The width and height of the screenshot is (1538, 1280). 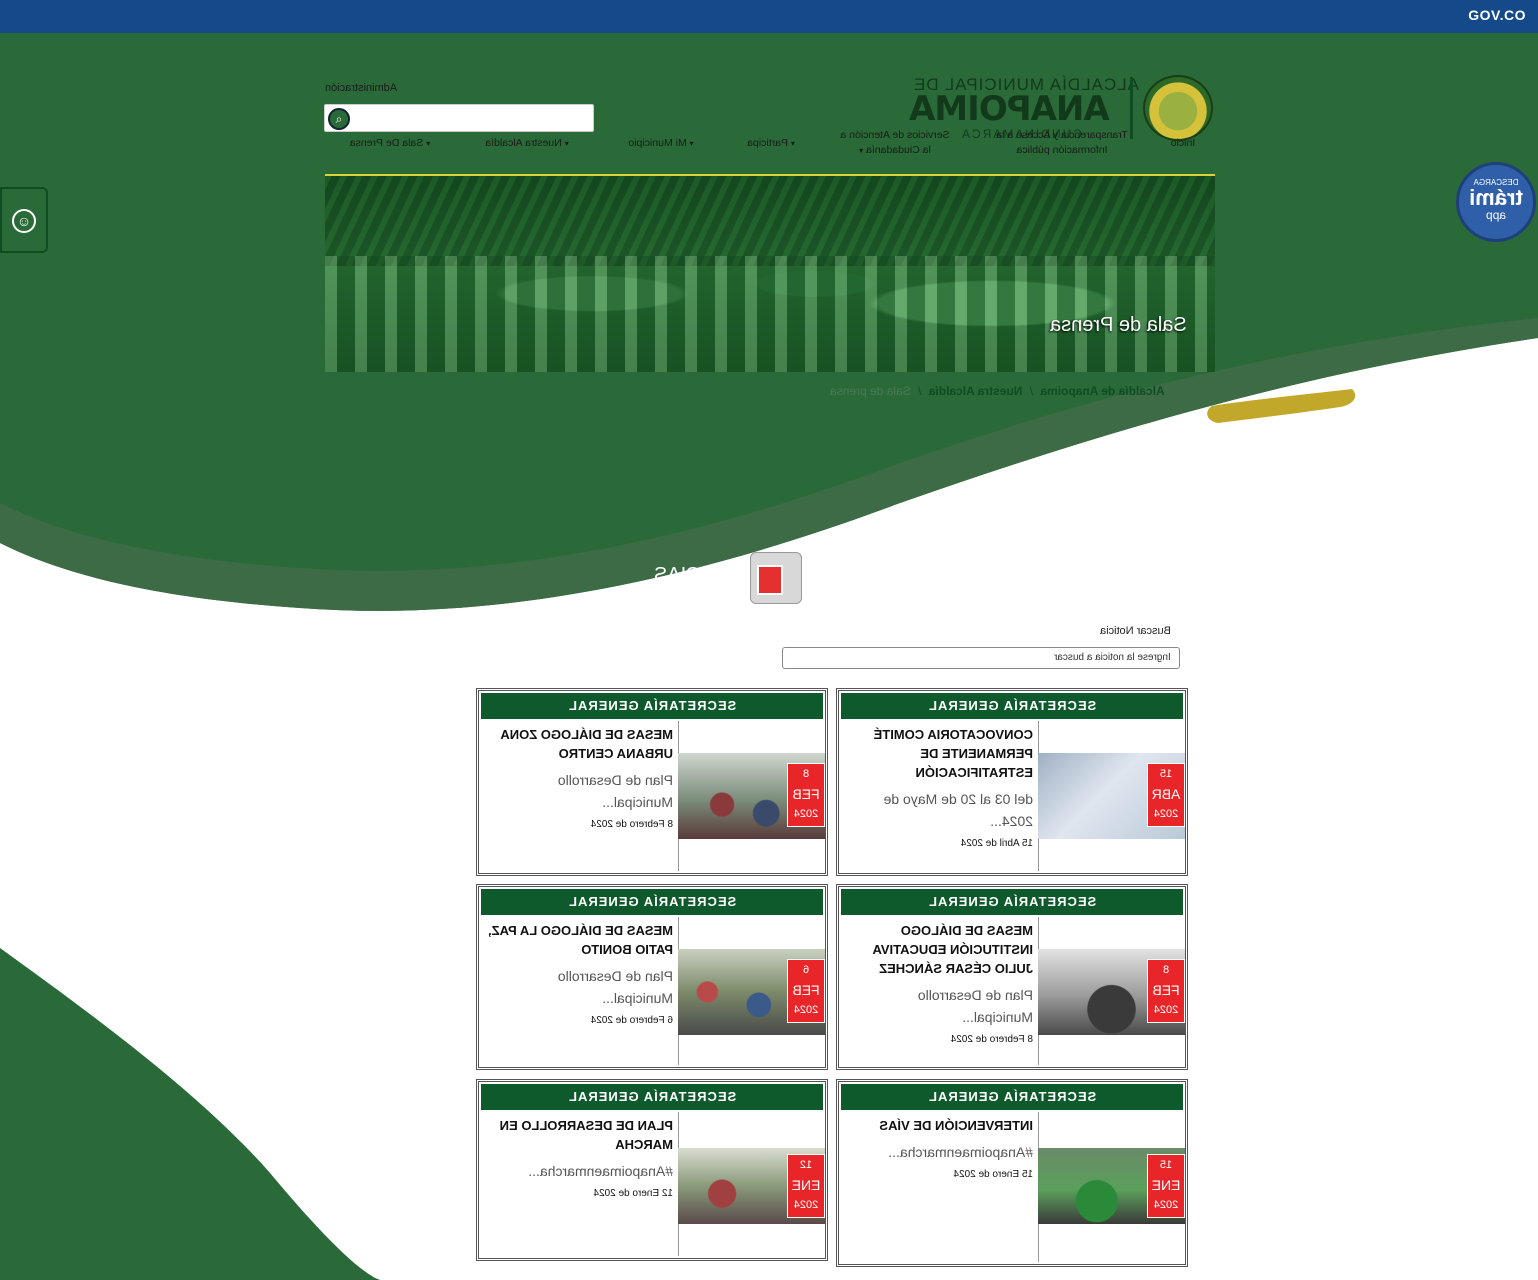 I want to click on tramiapp-badge: DESCARGA trámi app, so click(x=1496, y=202).